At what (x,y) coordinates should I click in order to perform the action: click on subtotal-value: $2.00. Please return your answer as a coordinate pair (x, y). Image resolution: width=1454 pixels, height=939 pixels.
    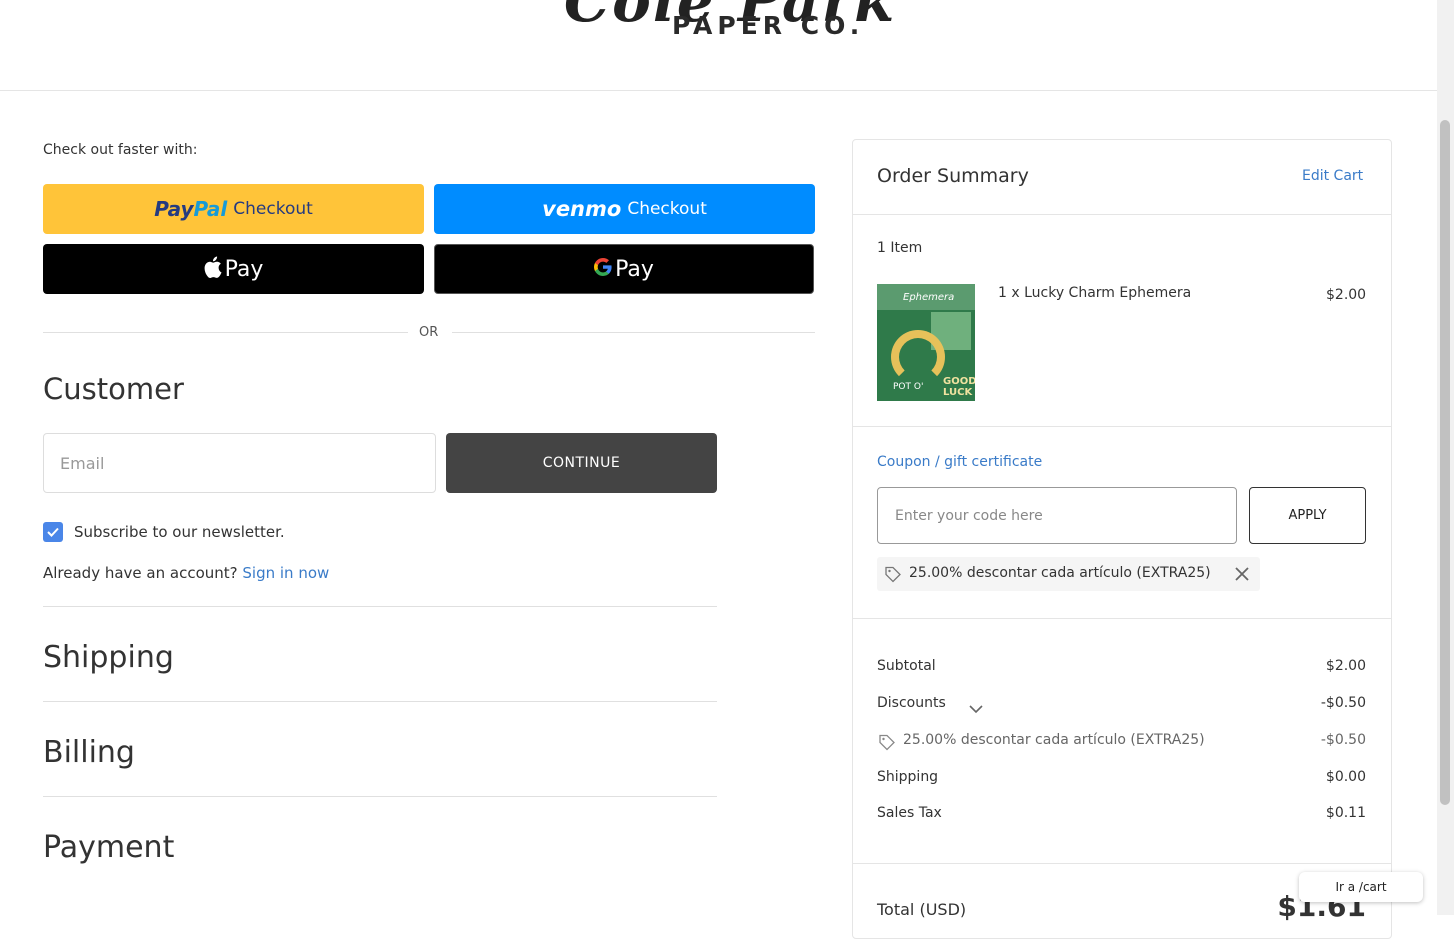
    Looking at the image, I should click on (1345, 666).